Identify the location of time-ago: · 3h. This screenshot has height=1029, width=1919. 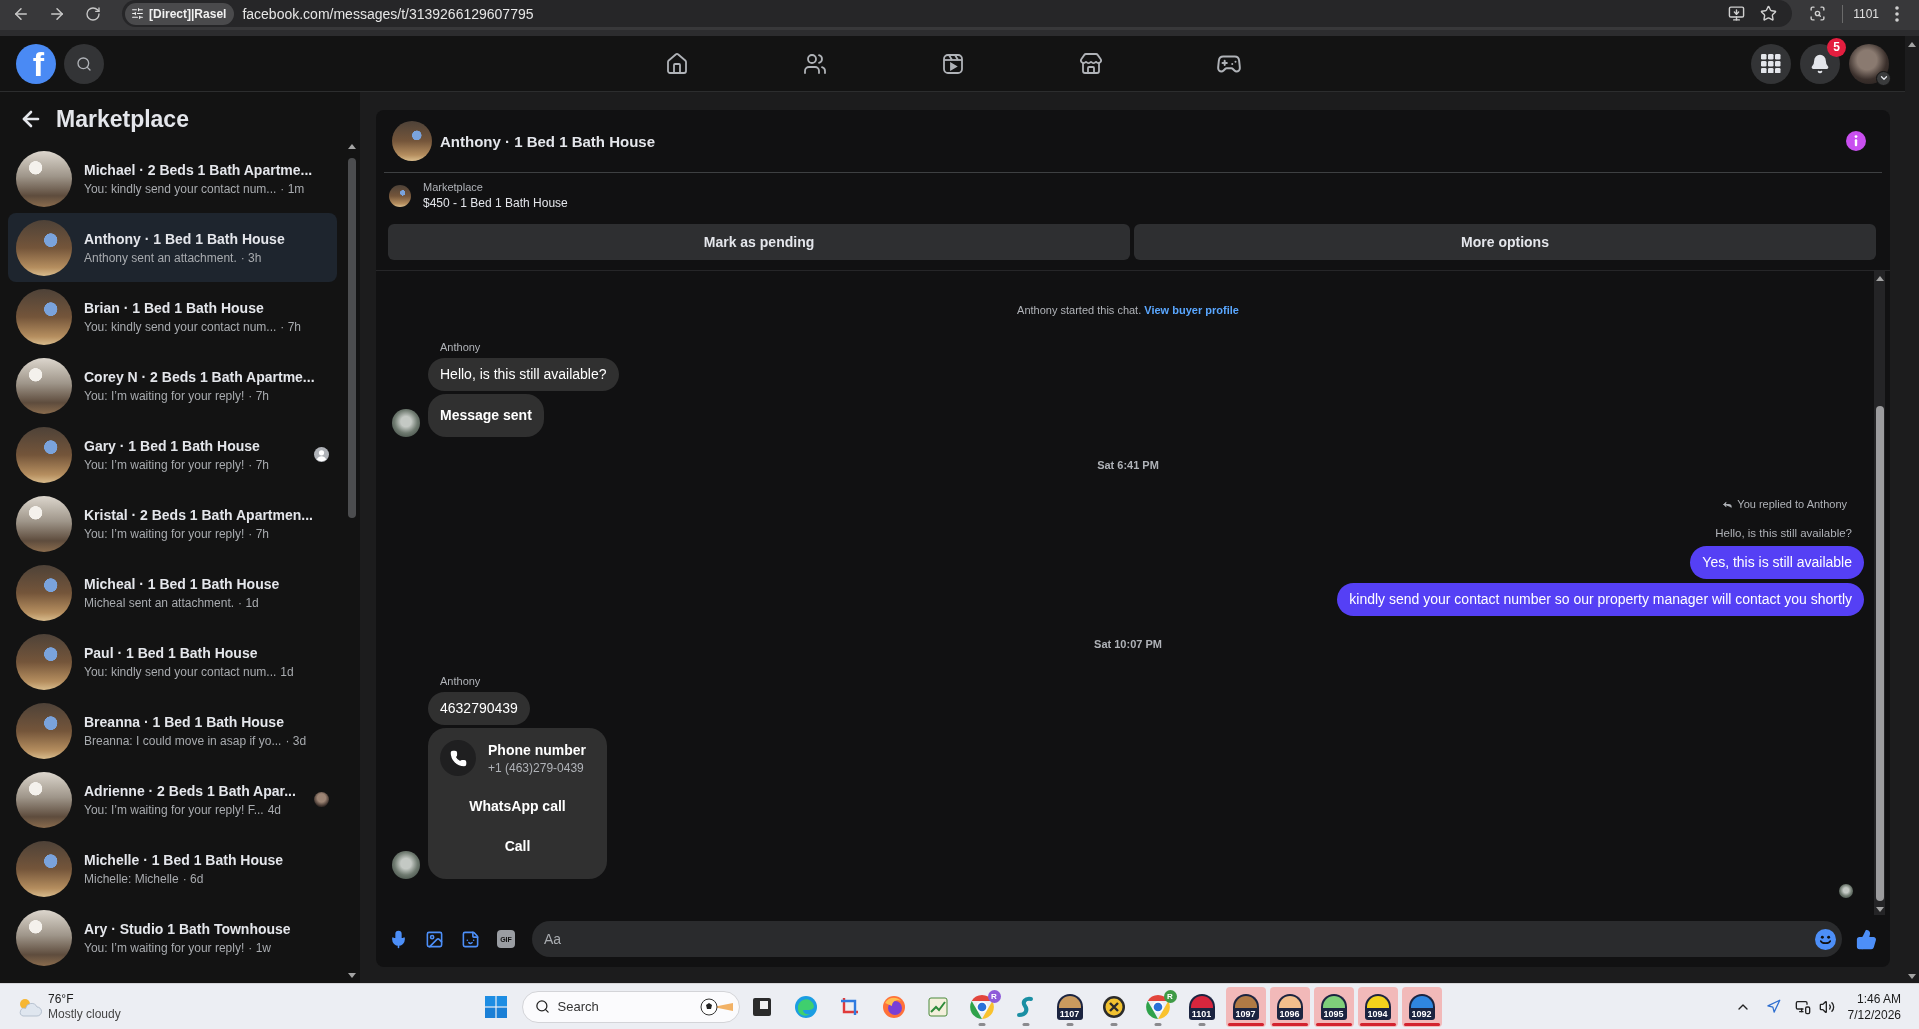
(251, 257).